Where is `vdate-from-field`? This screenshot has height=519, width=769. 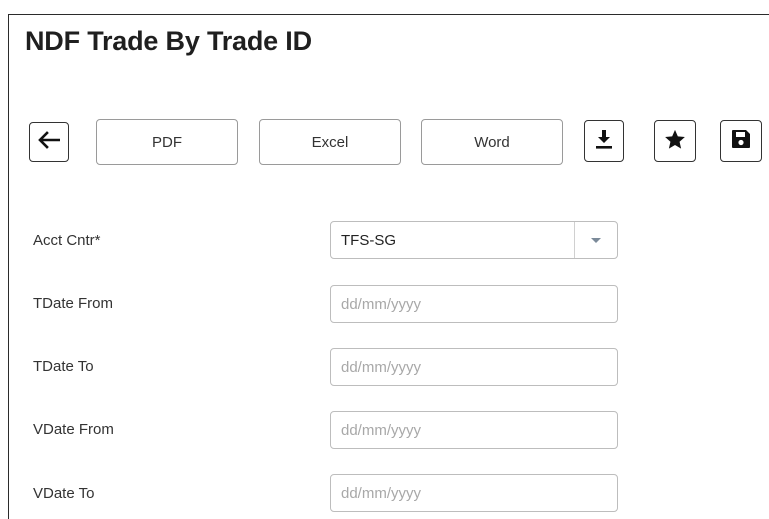
vdate-from-field is located at coordinates (474, 430).